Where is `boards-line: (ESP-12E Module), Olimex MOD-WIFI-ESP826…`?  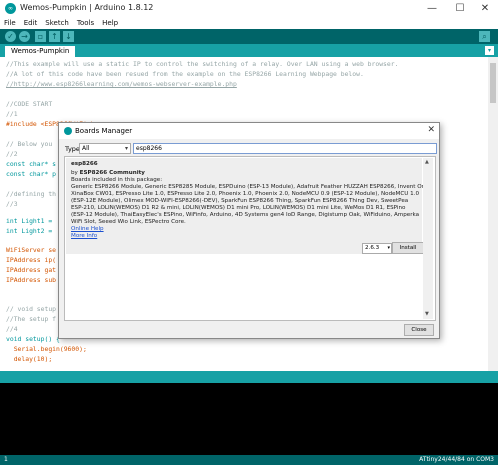 boards-line: (ESP-12E Module), Olimex MOD-WIFI-ESP826… is located at coordinates (240, 201).